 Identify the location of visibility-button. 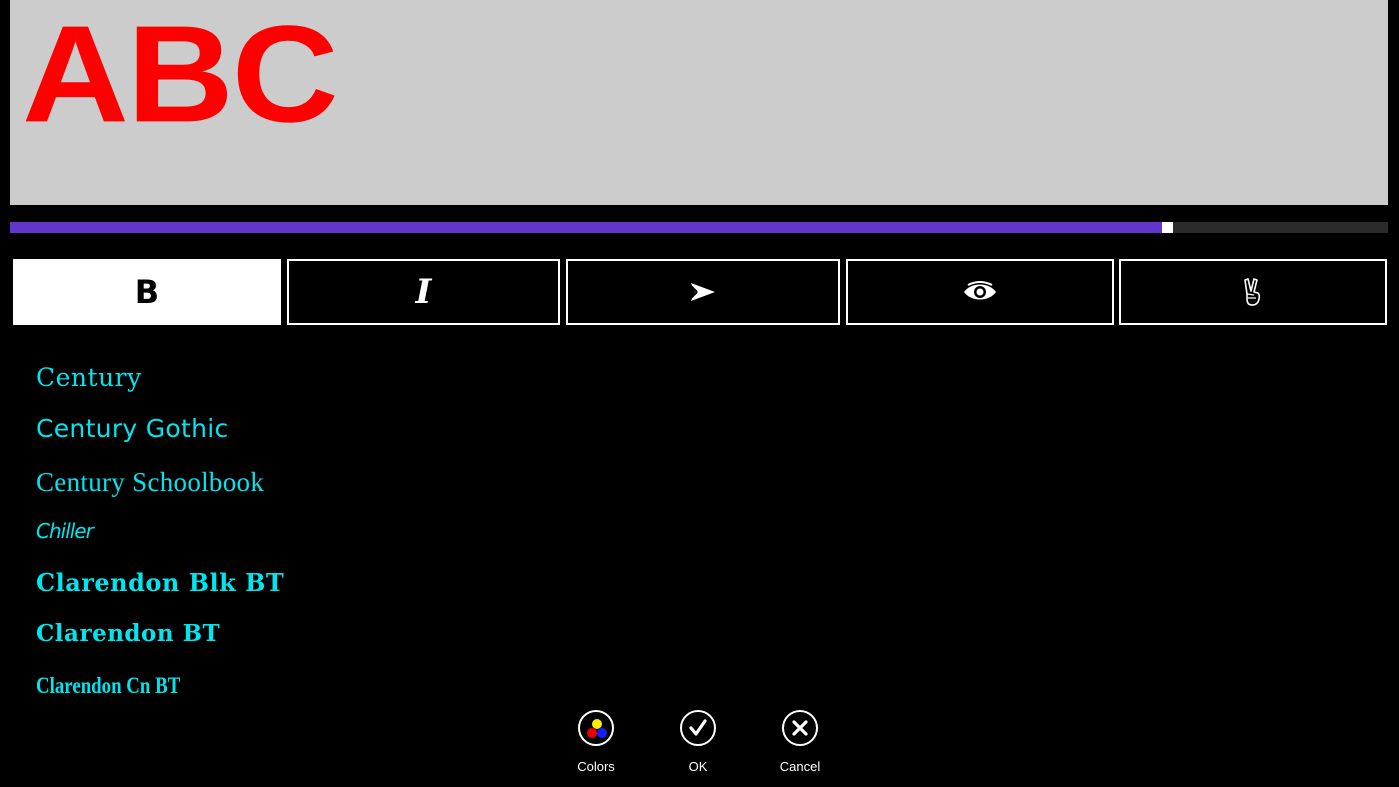
(980, 292).